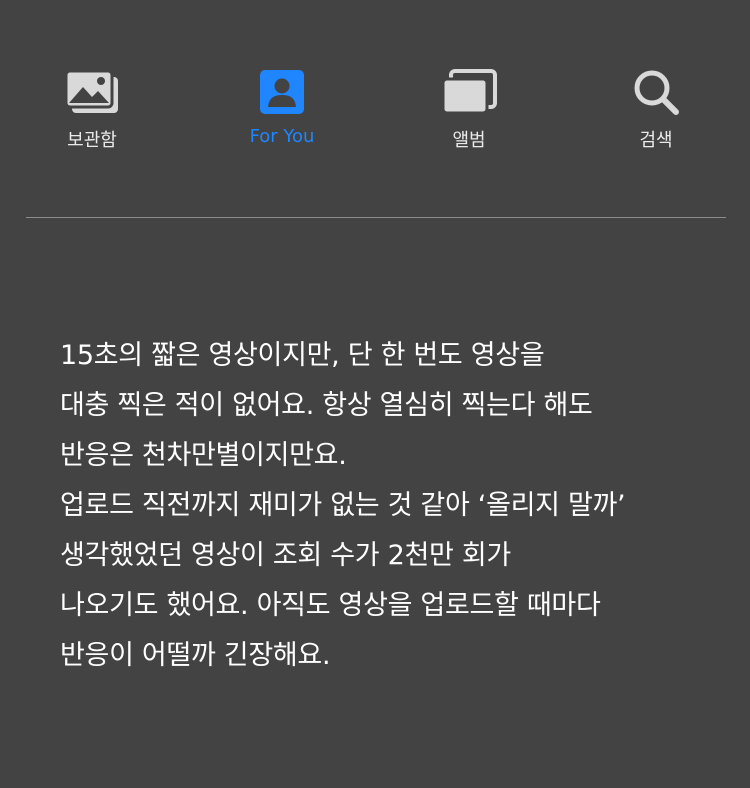  What do you see at coordinates (195, 655) in the screenshot?
I see `body-line: 반응이 어떨까 긴장해요.` at bounding box center [195, 655].